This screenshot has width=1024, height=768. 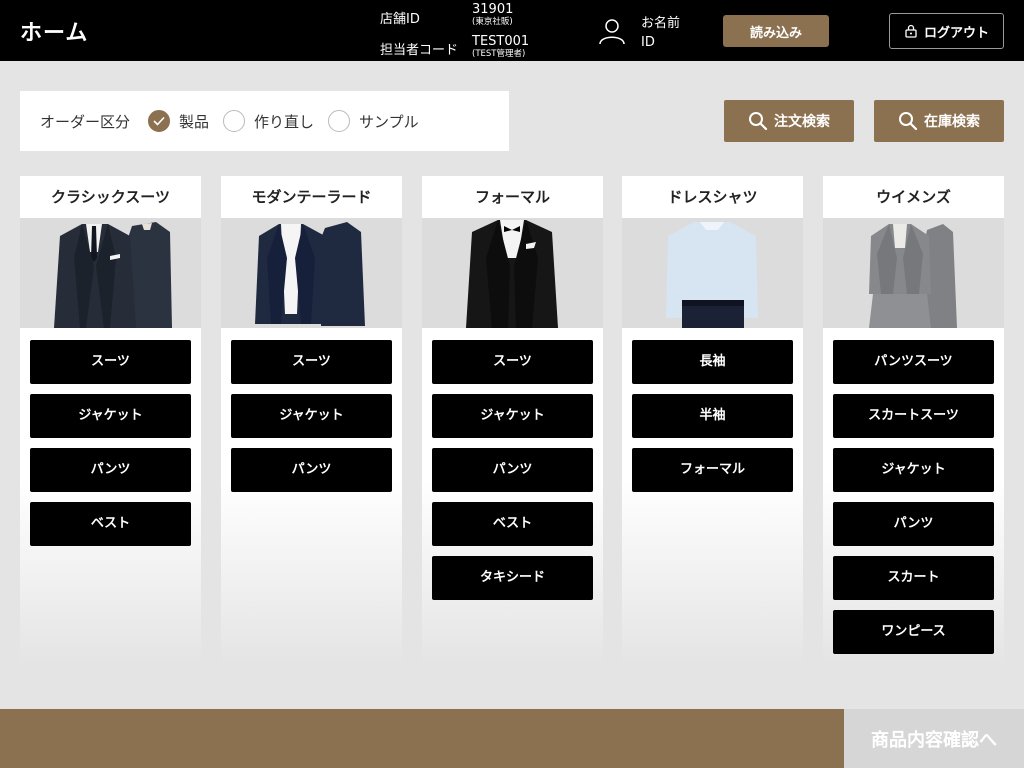 What do you see at coordinates (648, 42) in the screenshot?
I see `user-id-label: ID` at bounding box center [648, 42].